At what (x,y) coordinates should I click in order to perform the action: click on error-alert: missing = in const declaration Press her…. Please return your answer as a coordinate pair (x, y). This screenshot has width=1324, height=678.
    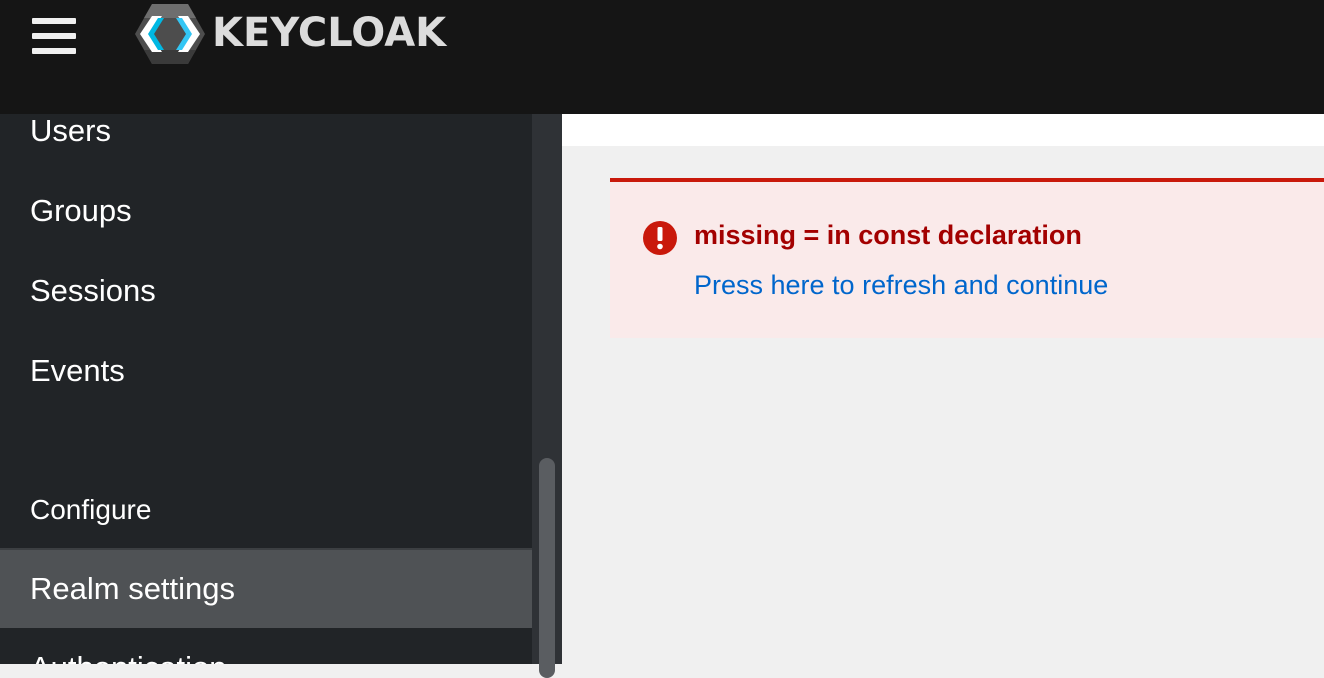
    Looking at the image, I should click on (967, 258).